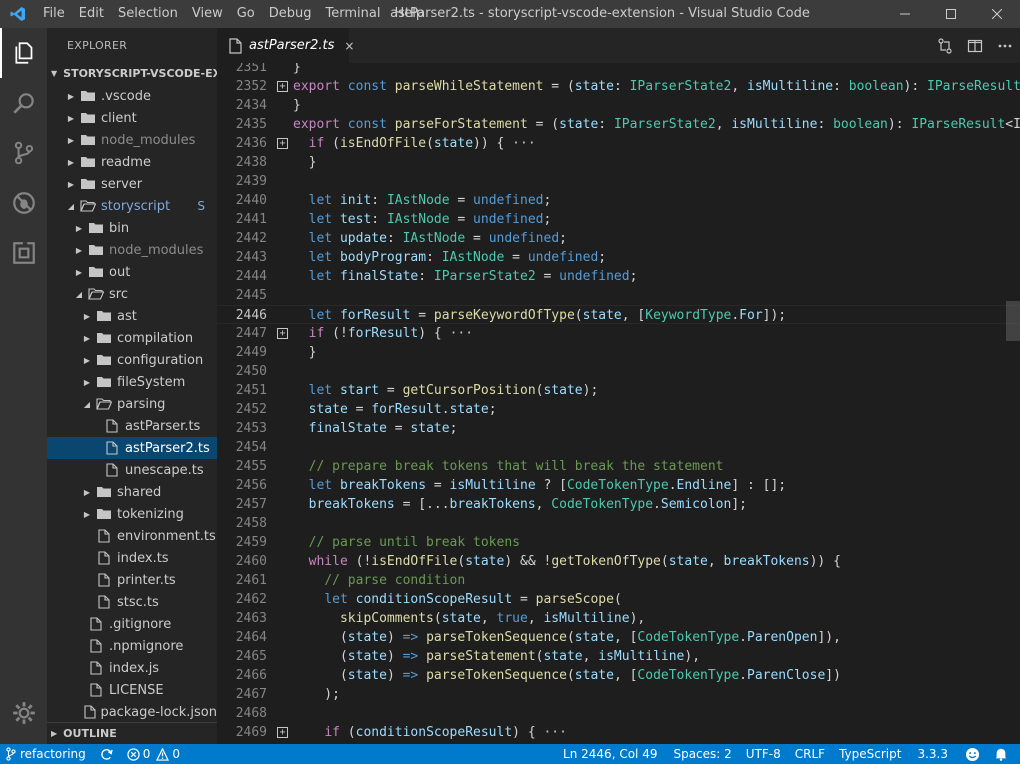  I want to click on tree-file: environment.ts, so click(132, 536).